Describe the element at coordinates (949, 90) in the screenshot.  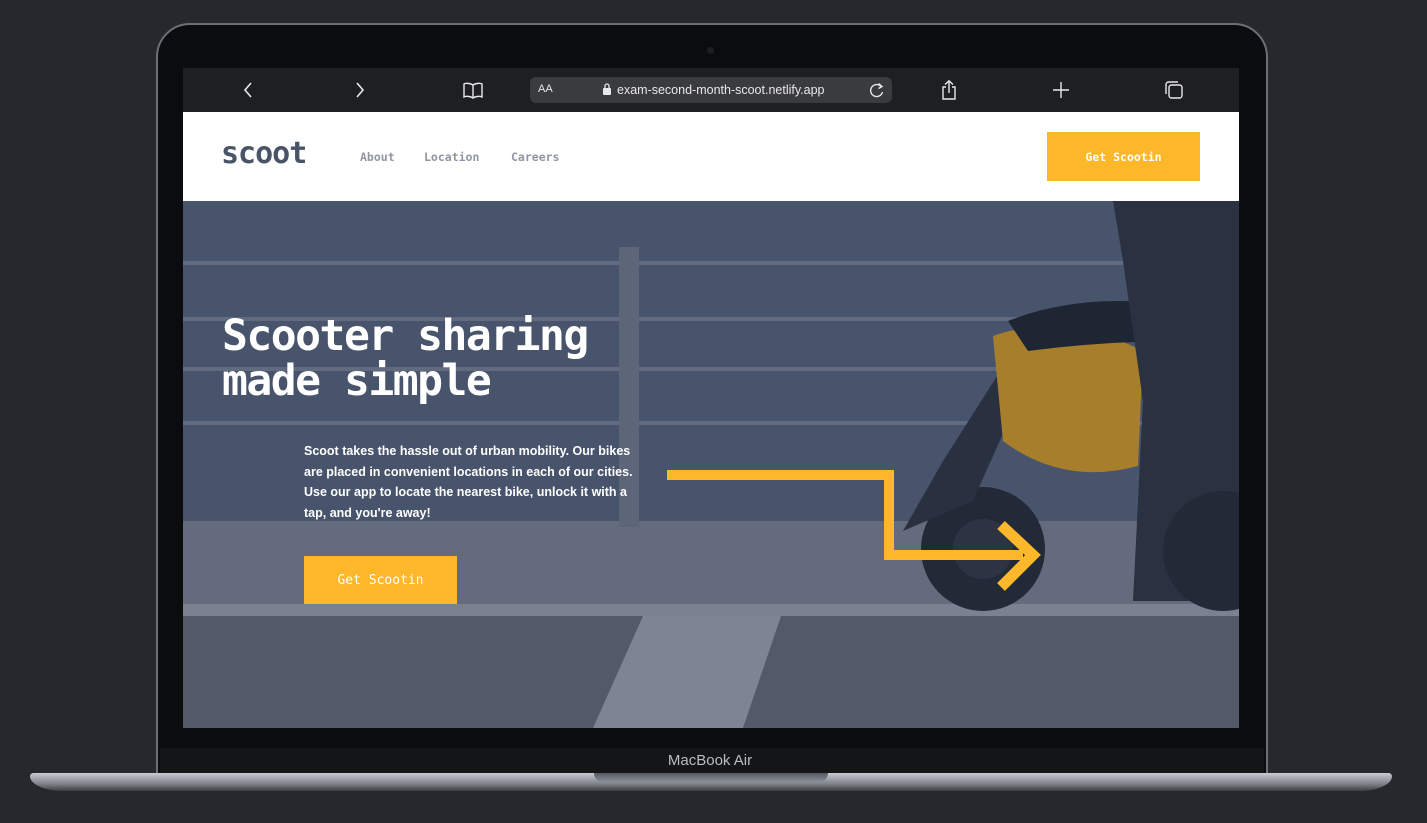
I see `share-icon` at that location.